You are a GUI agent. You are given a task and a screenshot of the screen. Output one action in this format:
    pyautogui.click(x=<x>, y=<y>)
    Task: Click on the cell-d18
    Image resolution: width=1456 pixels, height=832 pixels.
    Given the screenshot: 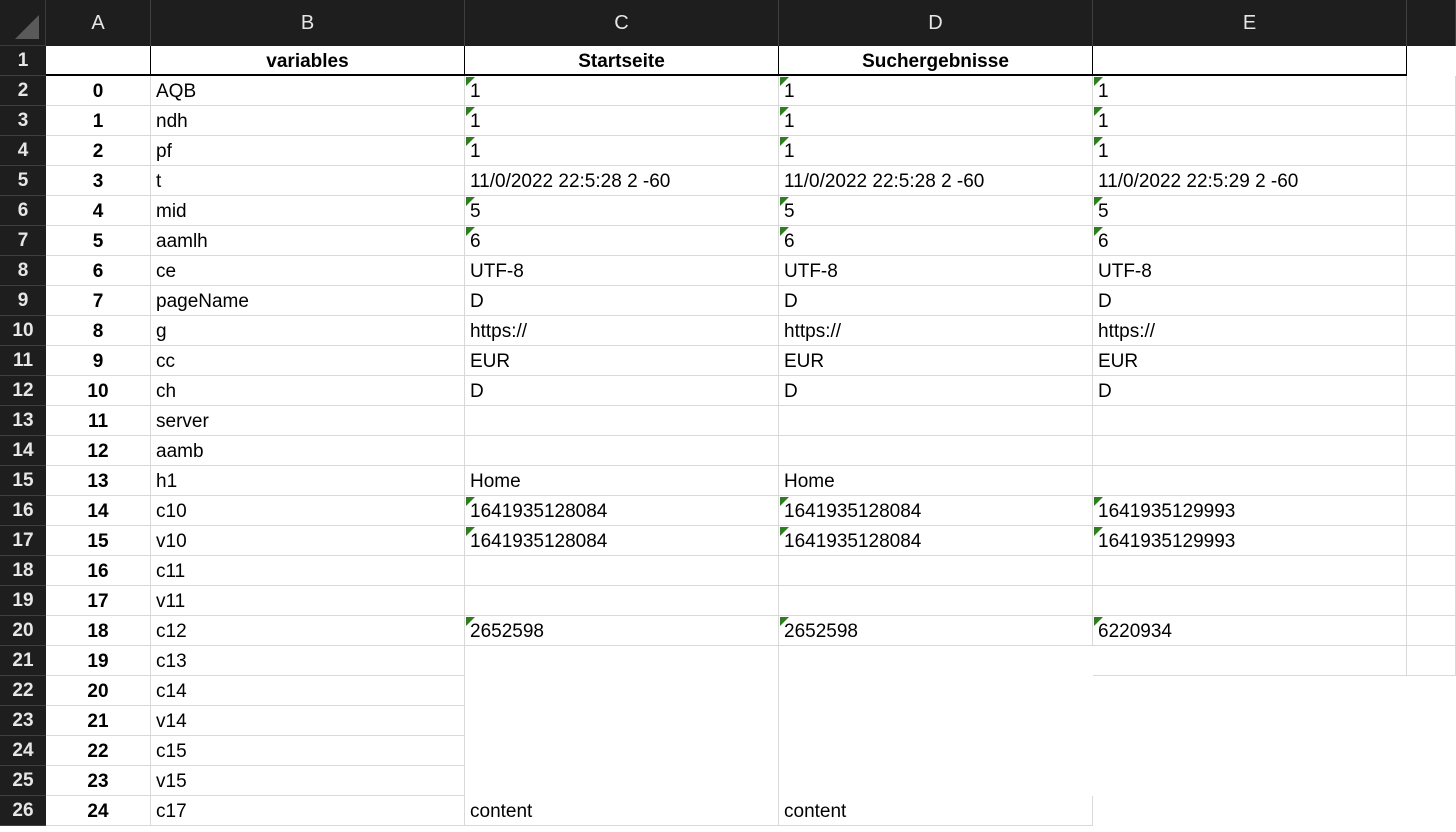 What is the action you would take?
    pyautogui.click(x=936, y=571)
    